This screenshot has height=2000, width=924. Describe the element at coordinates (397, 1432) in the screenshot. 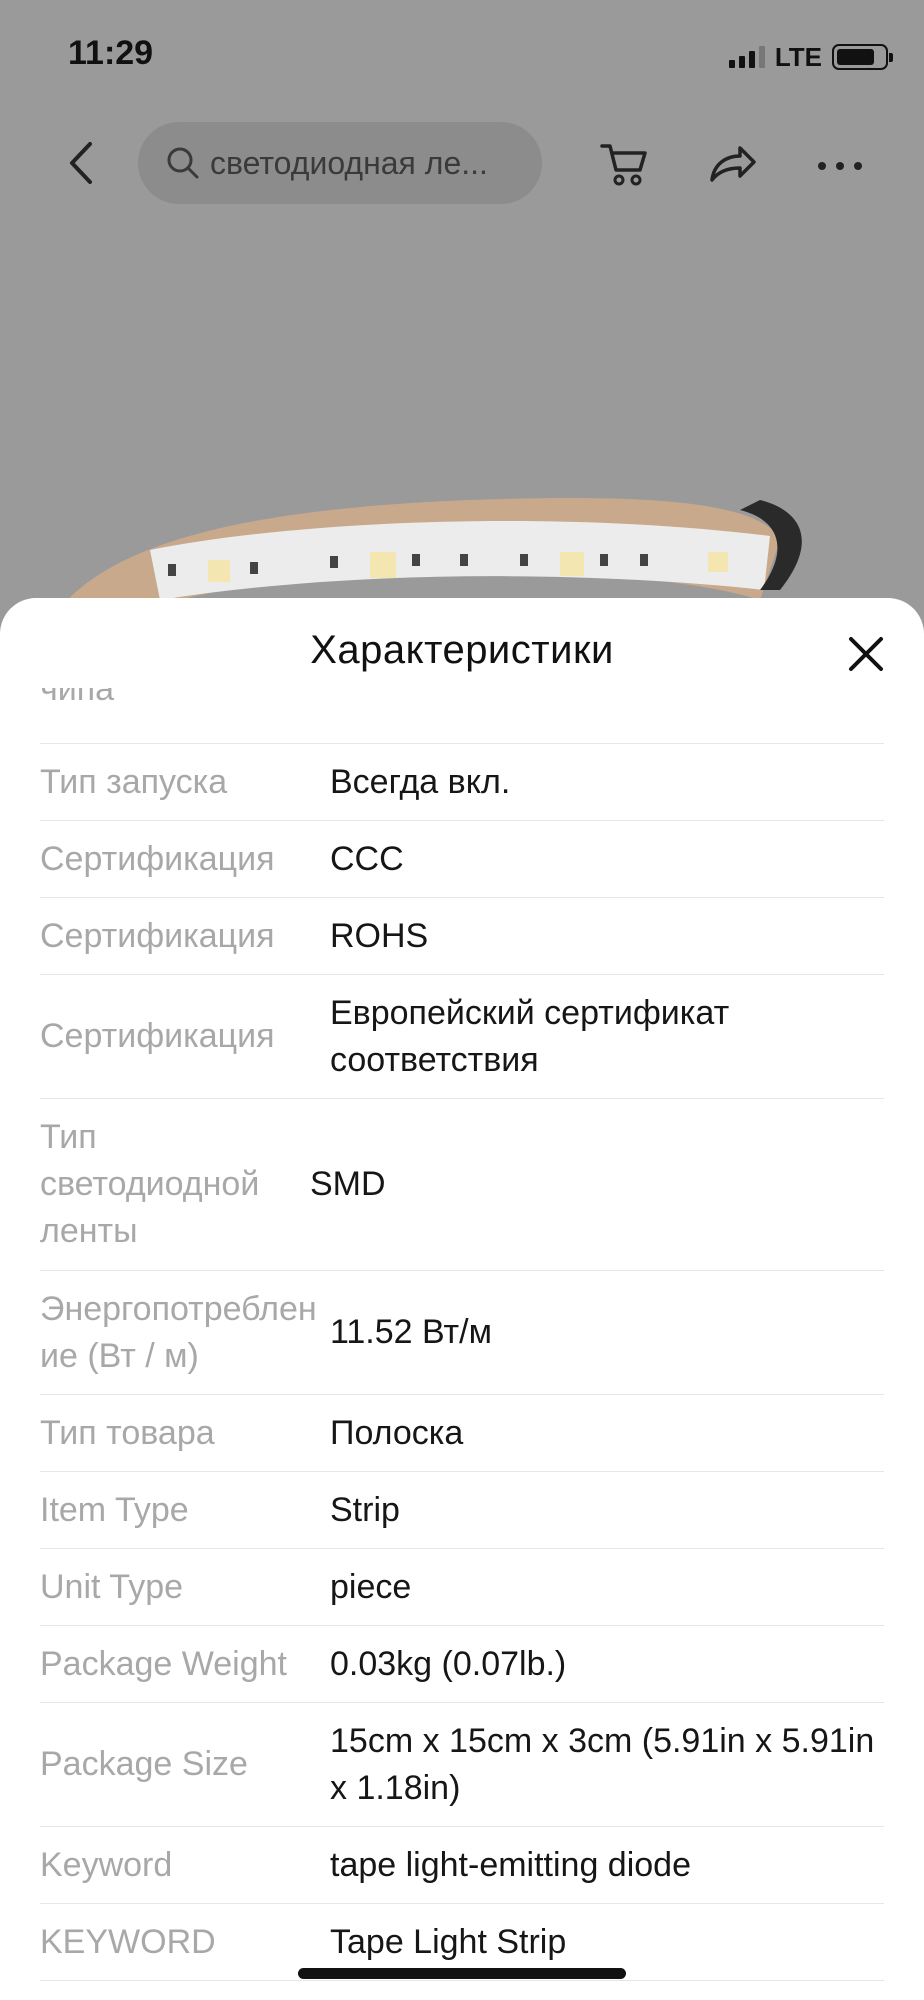

I see `spec-value: Полоска` at that location.